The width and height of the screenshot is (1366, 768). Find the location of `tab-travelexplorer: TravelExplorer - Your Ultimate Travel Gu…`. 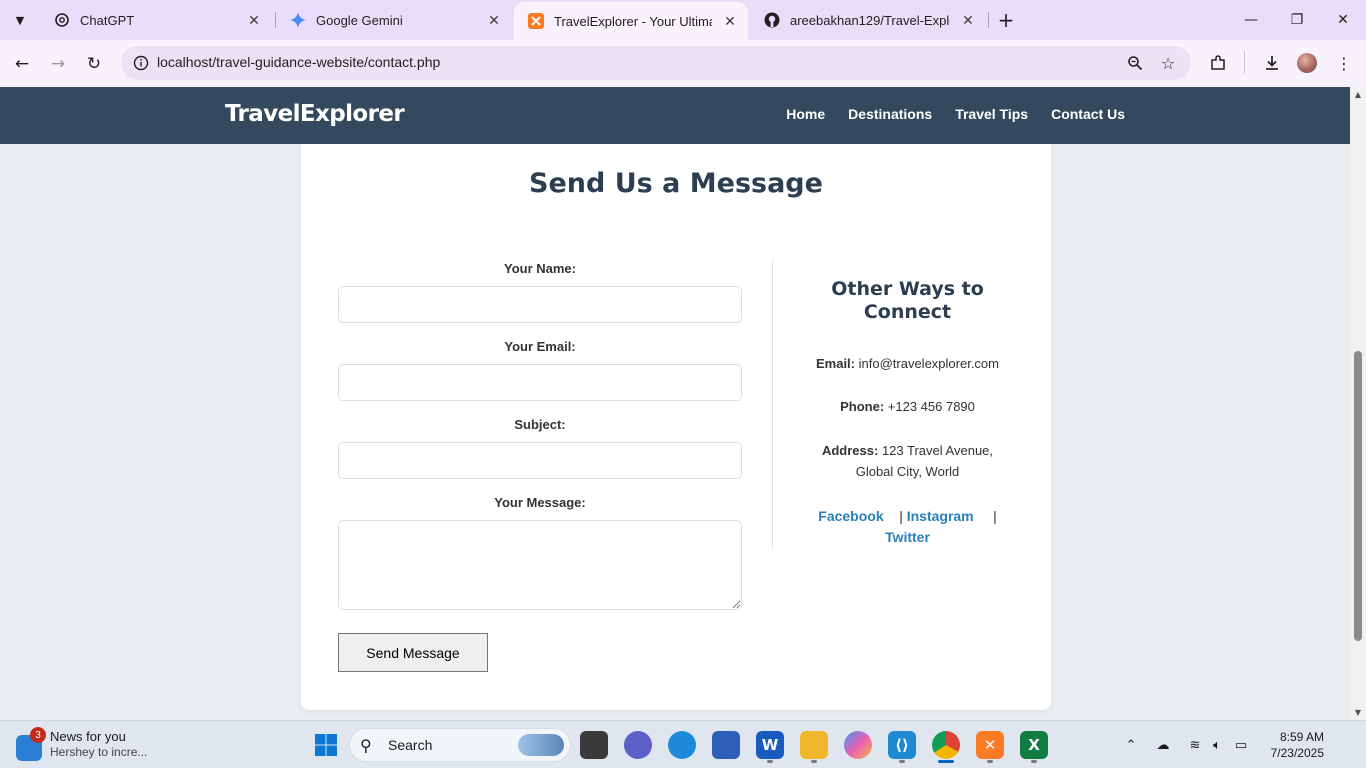

tab-travelexplorer: TravelExplorer - Your Ultimate Travel Gu… is located at coordinates (631, 21).